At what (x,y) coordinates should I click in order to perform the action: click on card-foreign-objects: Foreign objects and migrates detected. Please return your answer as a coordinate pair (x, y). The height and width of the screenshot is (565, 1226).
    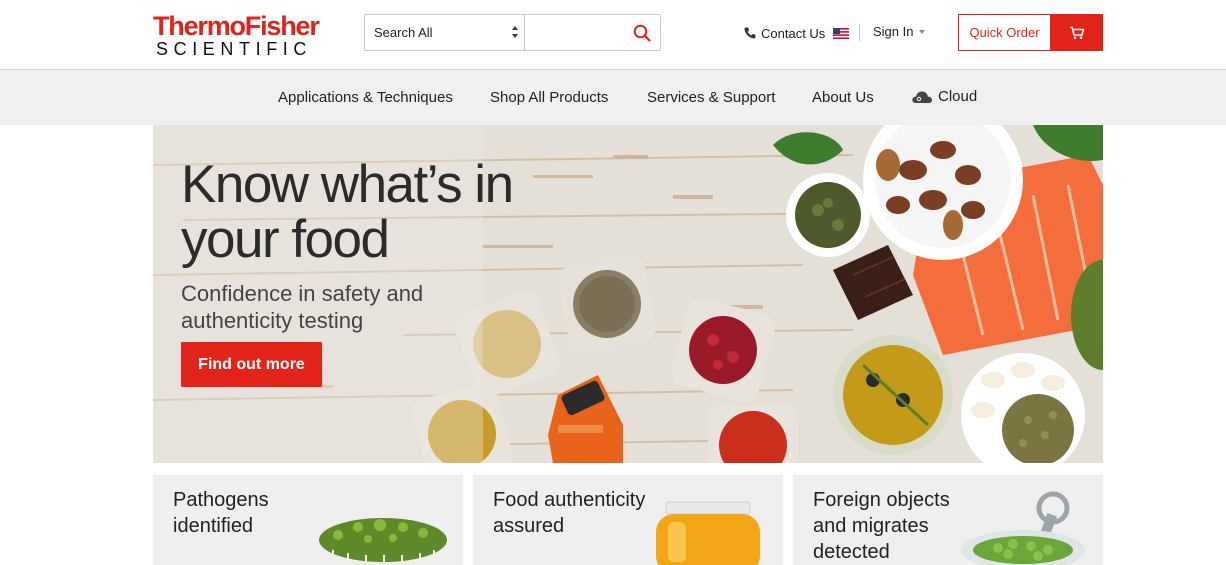
    Looking at the image, I should click on (948, 520).